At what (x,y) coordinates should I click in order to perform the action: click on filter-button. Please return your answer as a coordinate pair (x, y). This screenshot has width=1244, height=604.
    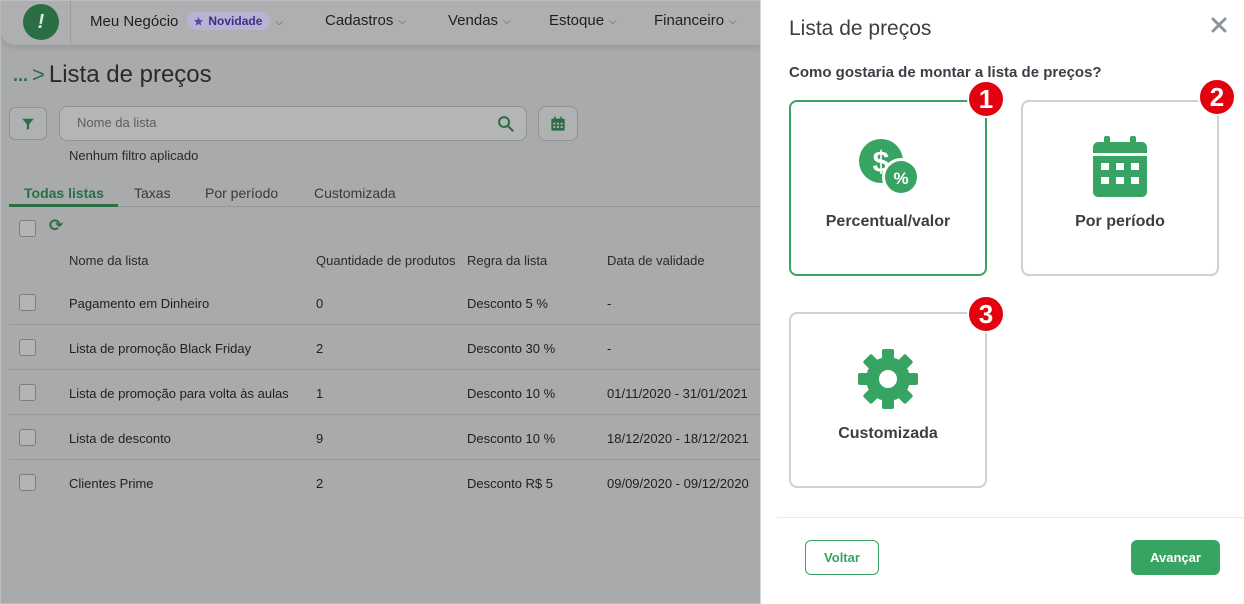
    Looking at the image, I should click on (28, 123).